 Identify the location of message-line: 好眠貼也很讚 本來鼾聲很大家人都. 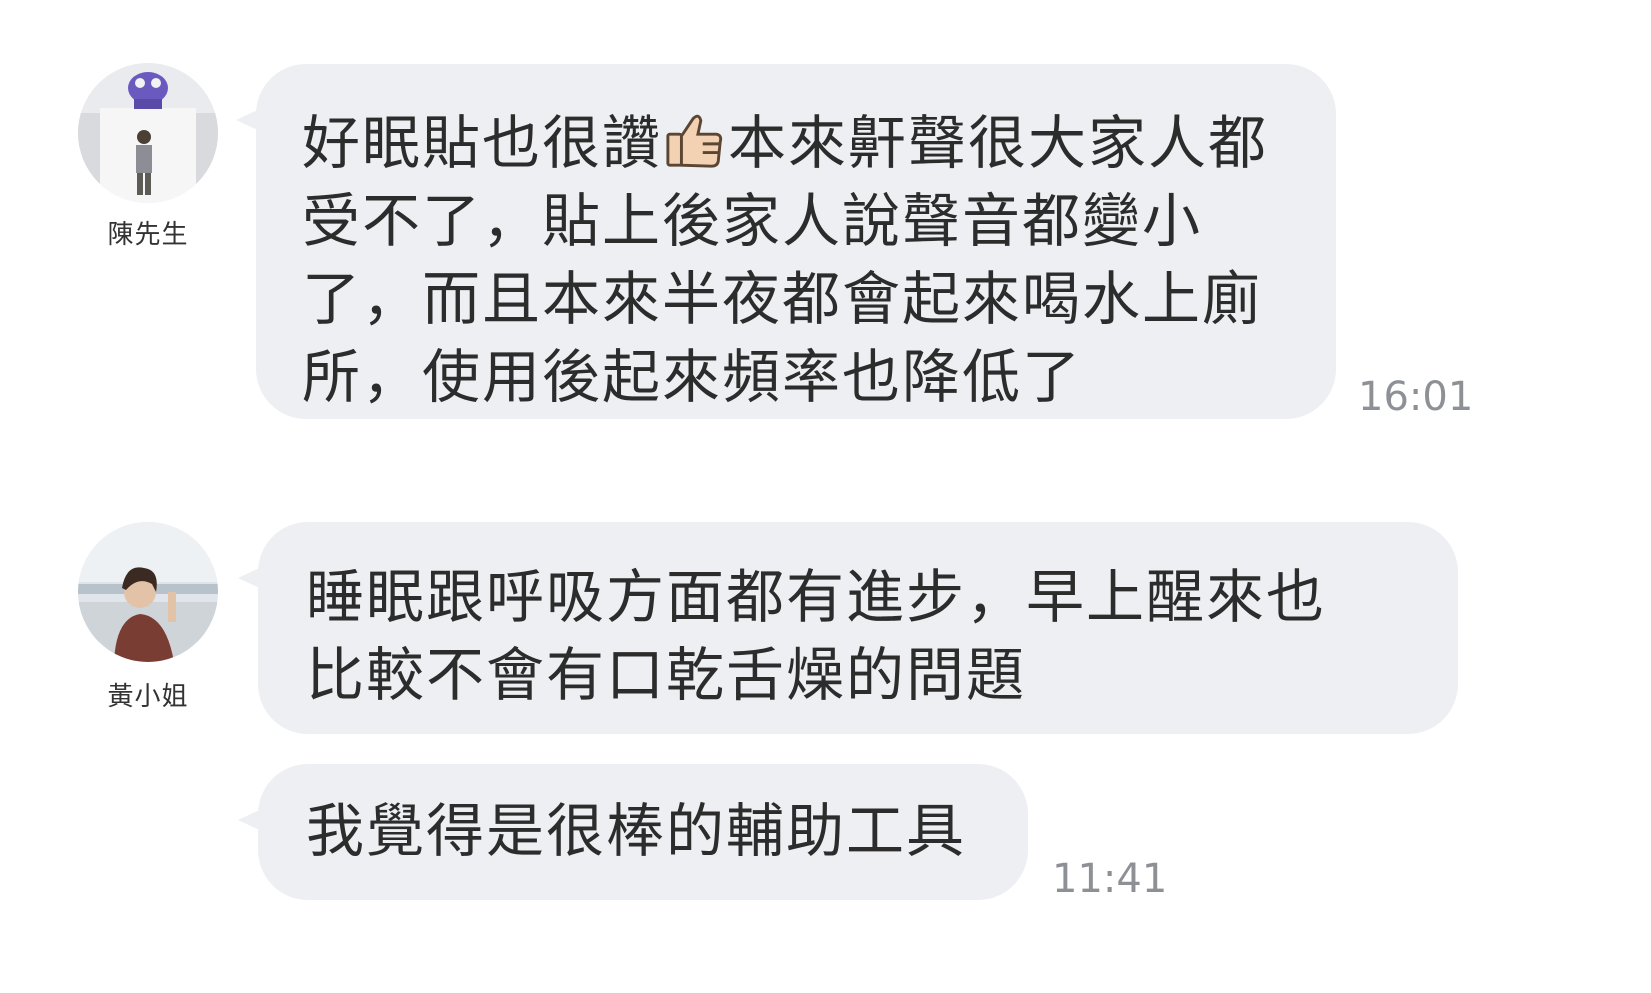
(819, 143).